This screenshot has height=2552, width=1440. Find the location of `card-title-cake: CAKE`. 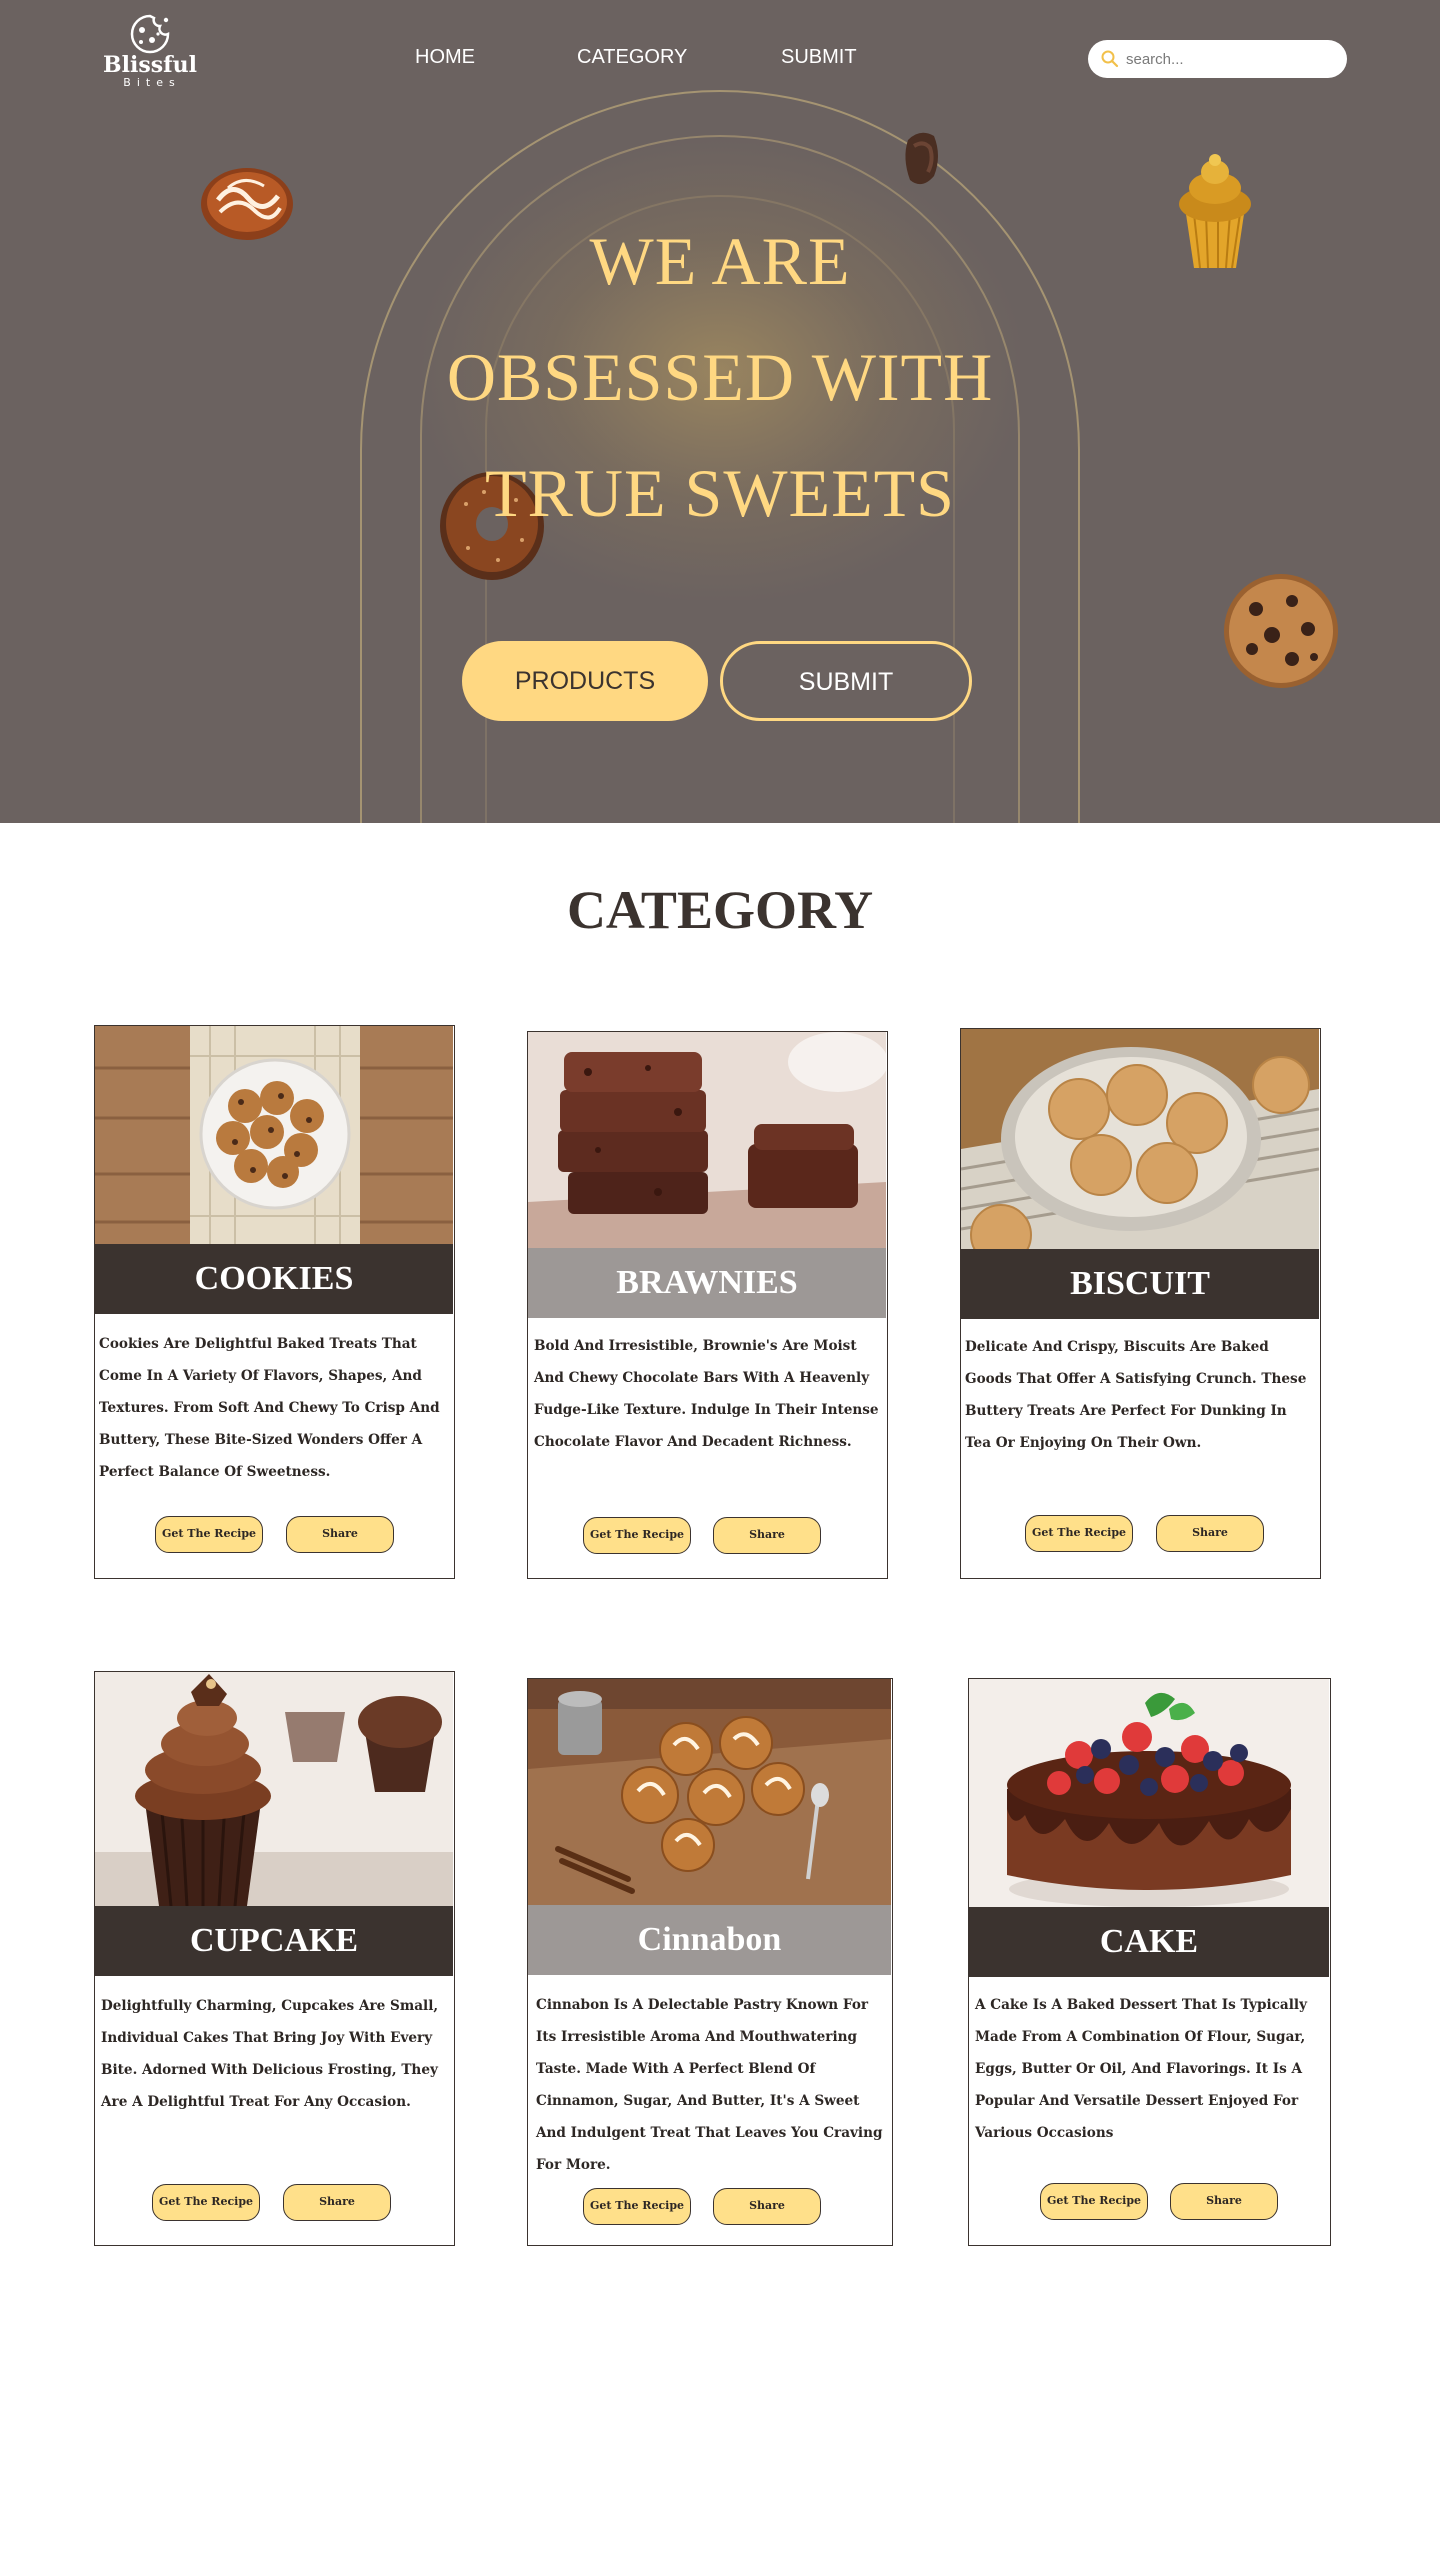

card-title-cake: CAKE is located at coordinates (1149, 1942).